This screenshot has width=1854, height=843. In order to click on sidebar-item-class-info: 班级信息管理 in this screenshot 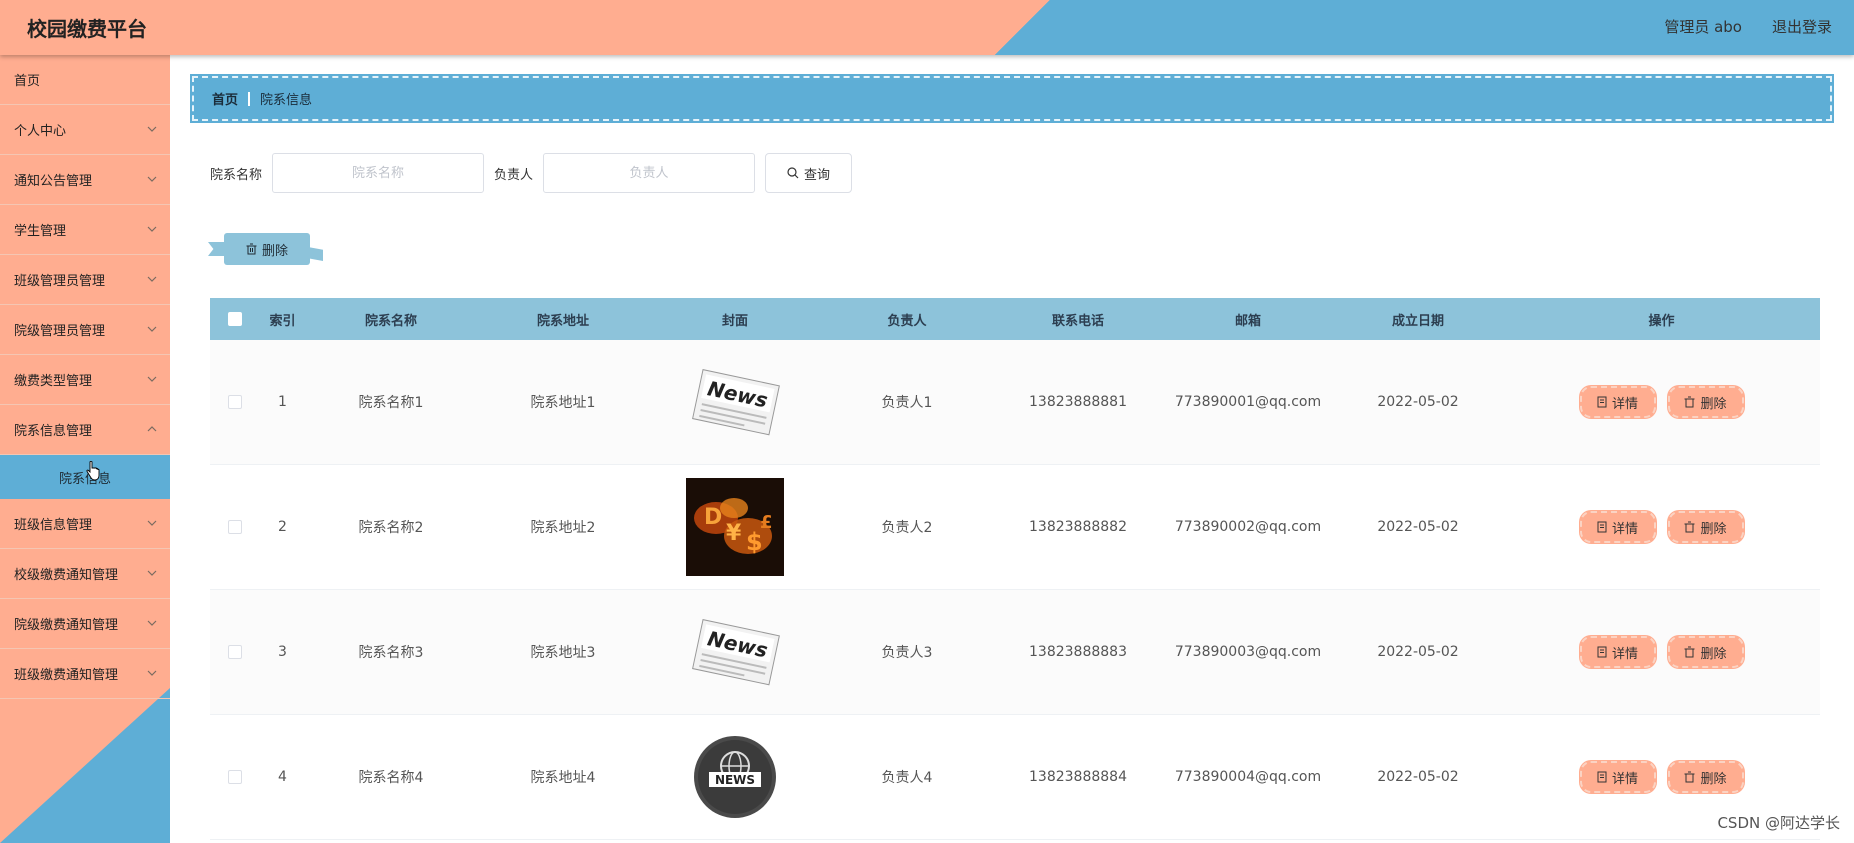, I will do `click(85, 524)`.